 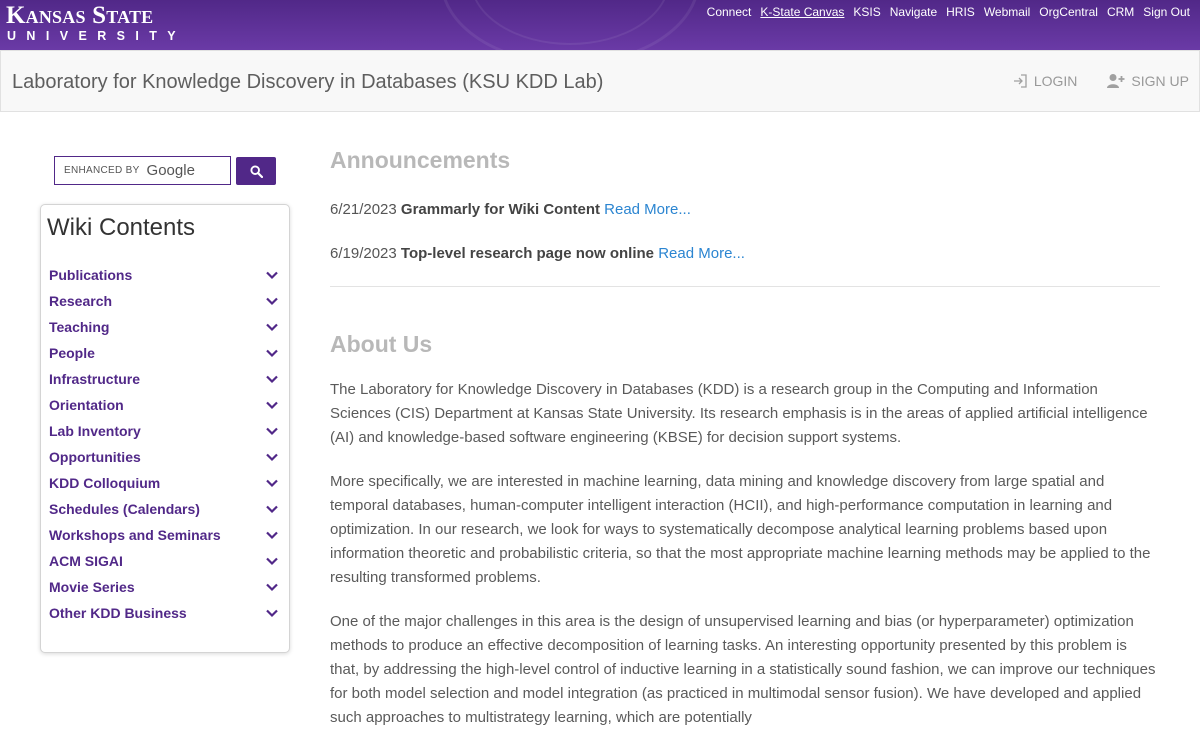 What do you see at coordinates (745, 286) in the screenshot?
I see `section-divider` at bounding box center [745, 286].